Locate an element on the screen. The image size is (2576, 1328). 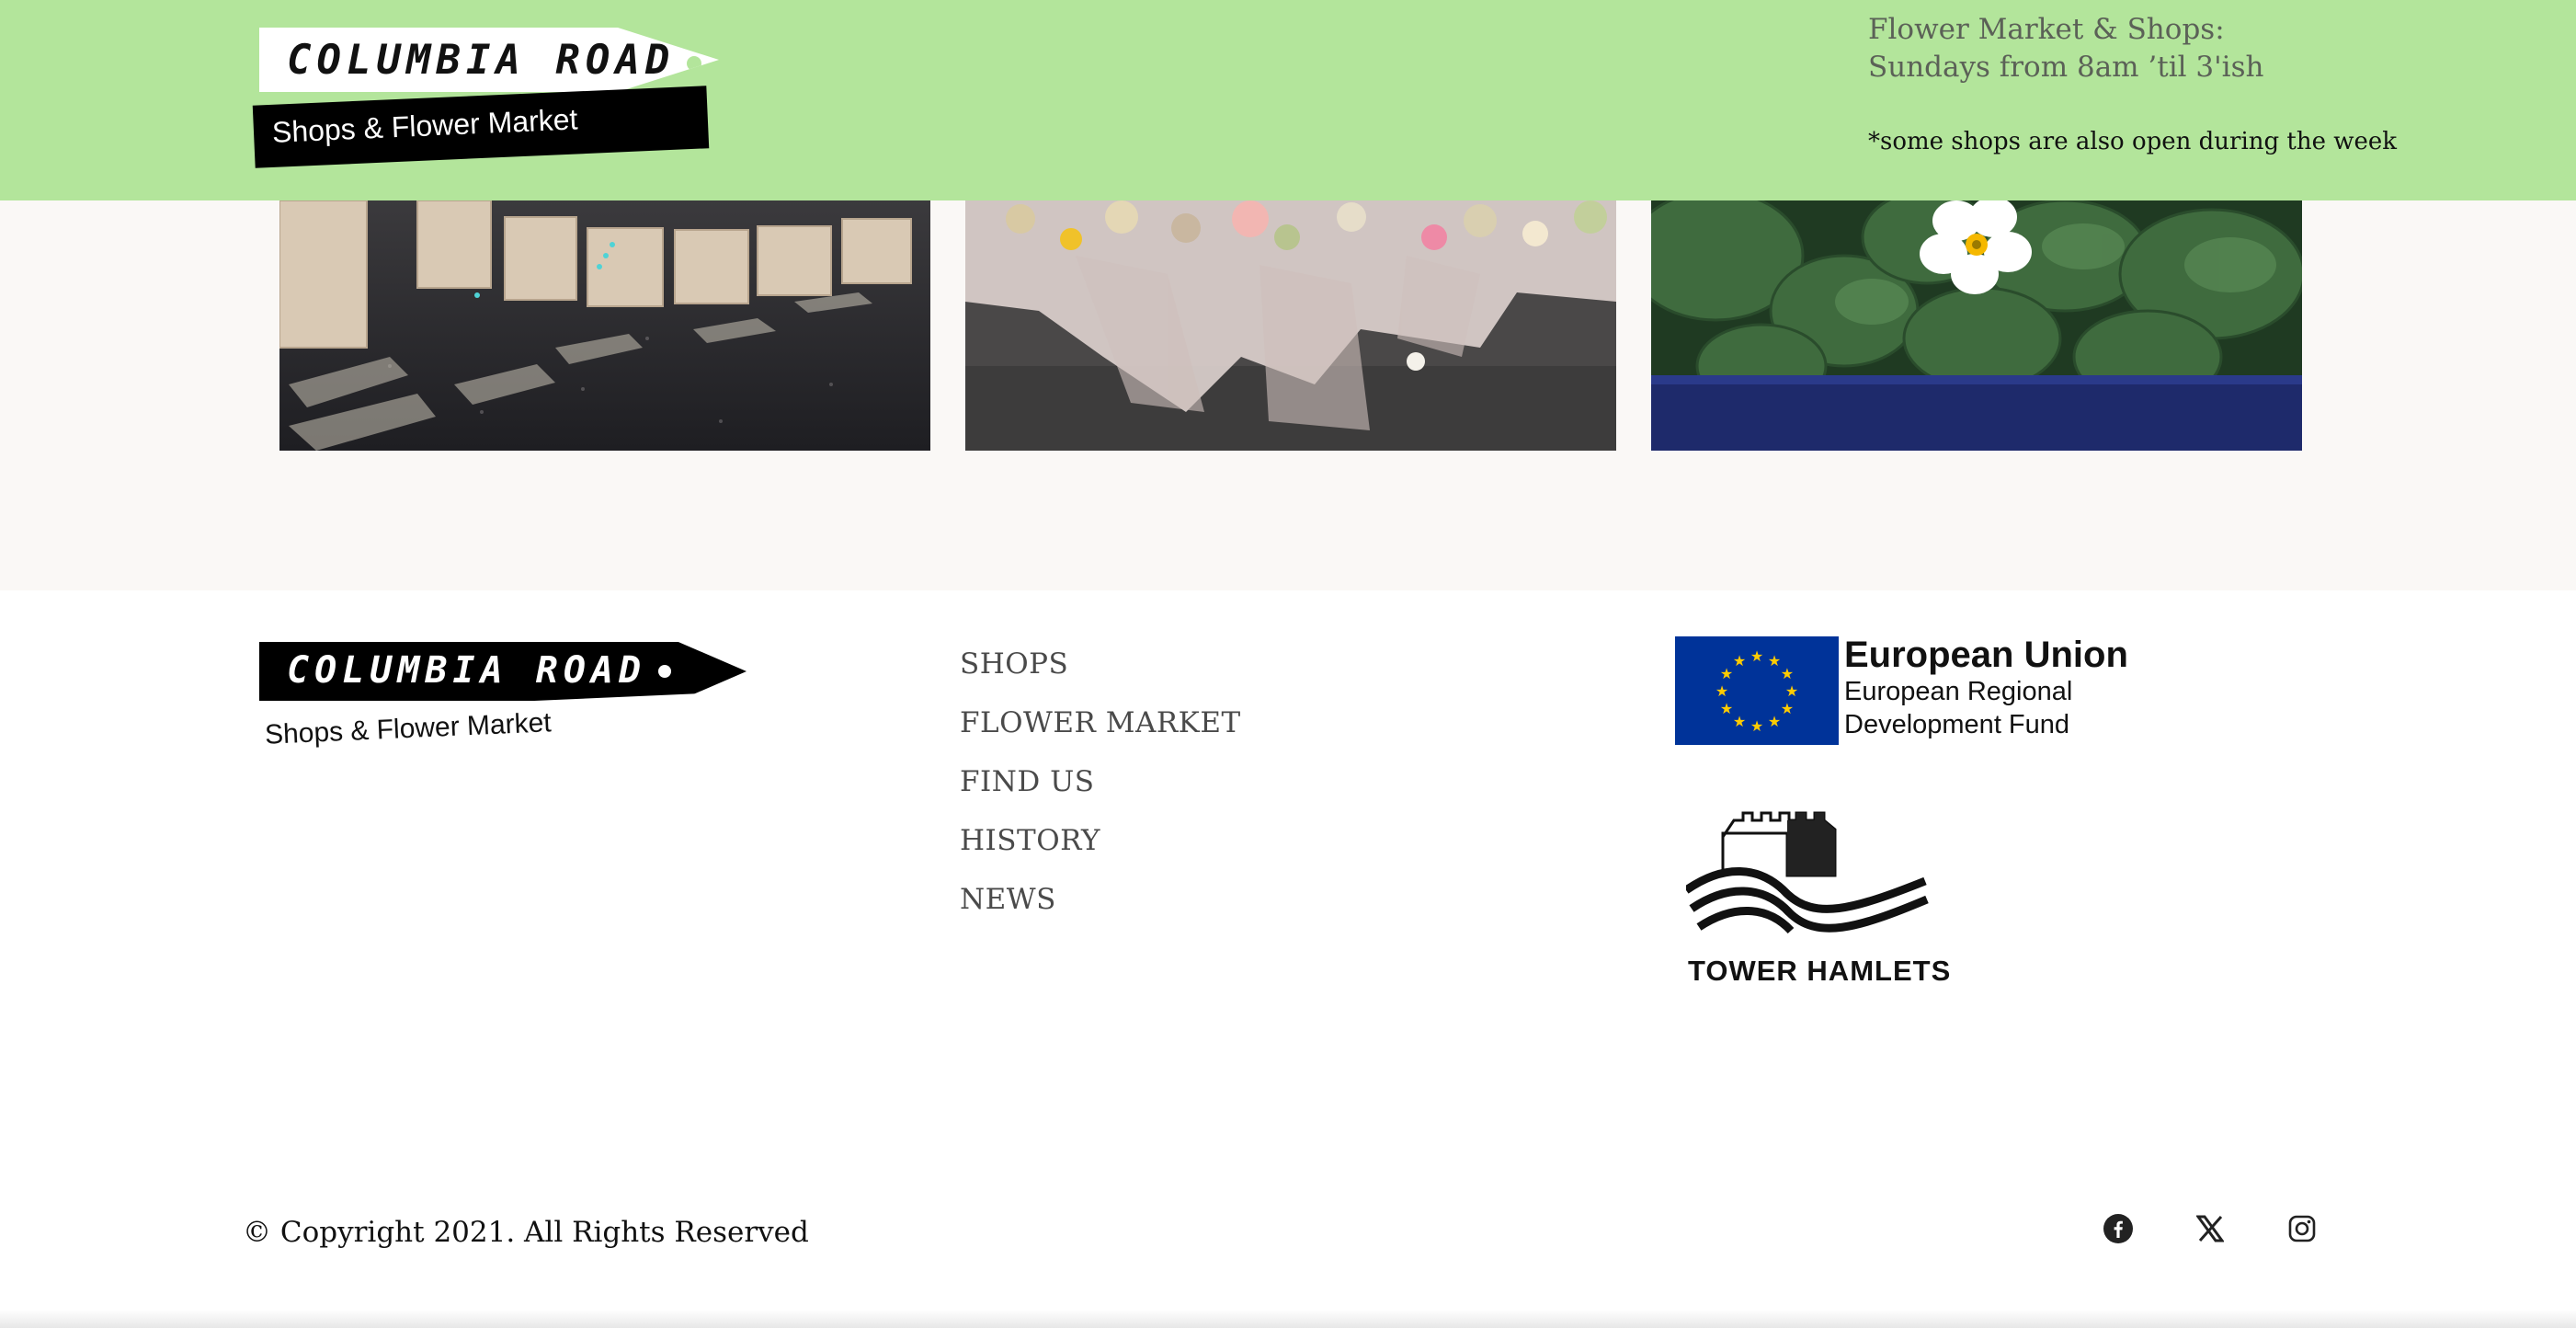
tower-hamlets-castle-icon is located at coordinates (1807, 872).